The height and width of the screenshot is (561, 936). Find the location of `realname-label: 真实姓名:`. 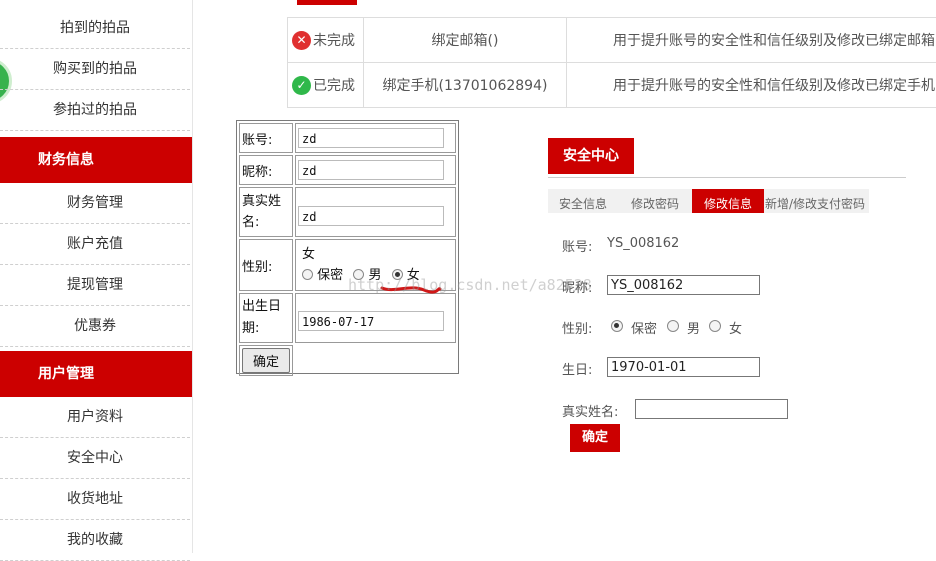

realname-label: 真实姓名: is located at coordinates (590, 410).